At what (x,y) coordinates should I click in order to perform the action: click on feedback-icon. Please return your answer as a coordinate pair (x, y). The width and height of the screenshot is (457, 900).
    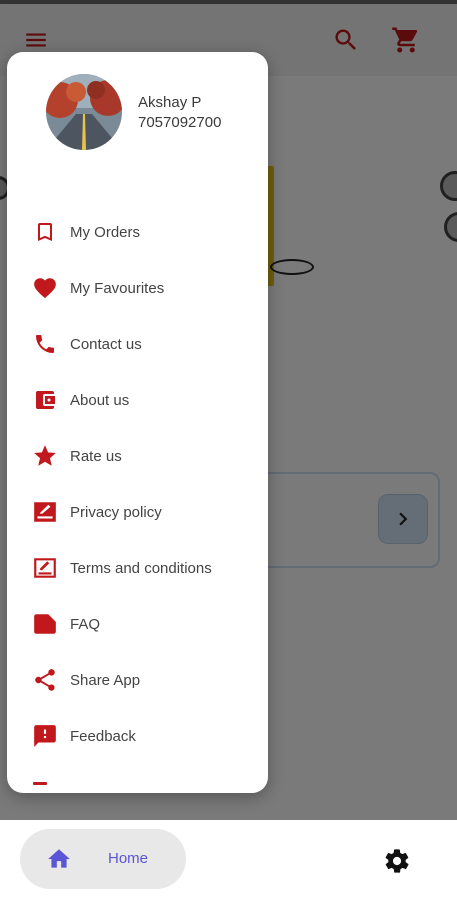
    Looking at the image, I should click on (45, 736).